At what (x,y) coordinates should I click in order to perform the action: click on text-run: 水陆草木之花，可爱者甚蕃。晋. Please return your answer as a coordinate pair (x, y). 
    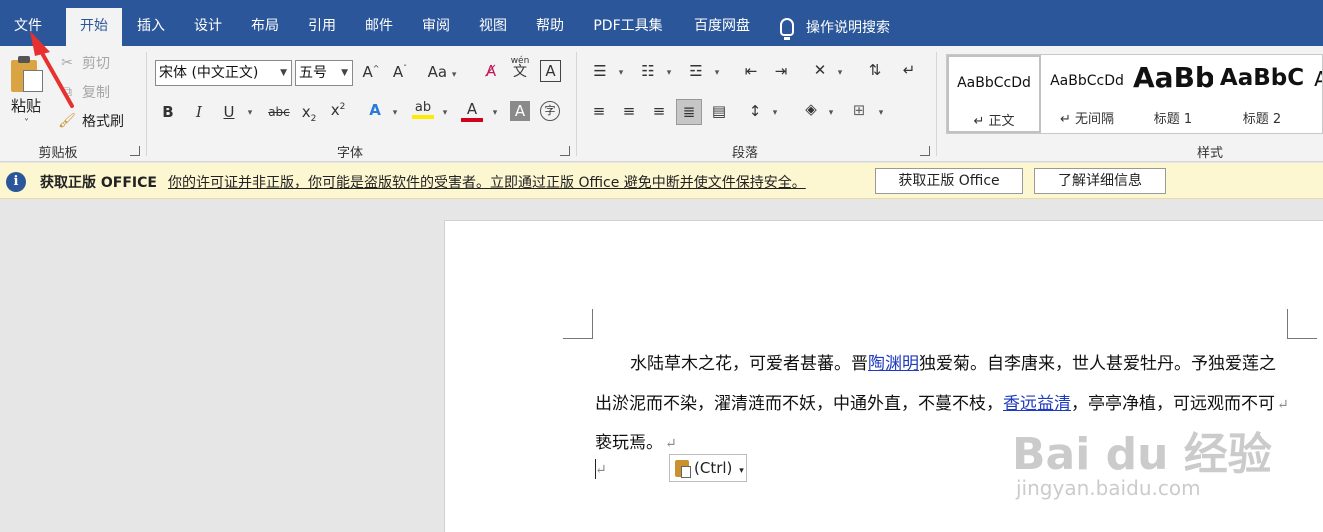
    Looking at the image, I should click on (749, 364).